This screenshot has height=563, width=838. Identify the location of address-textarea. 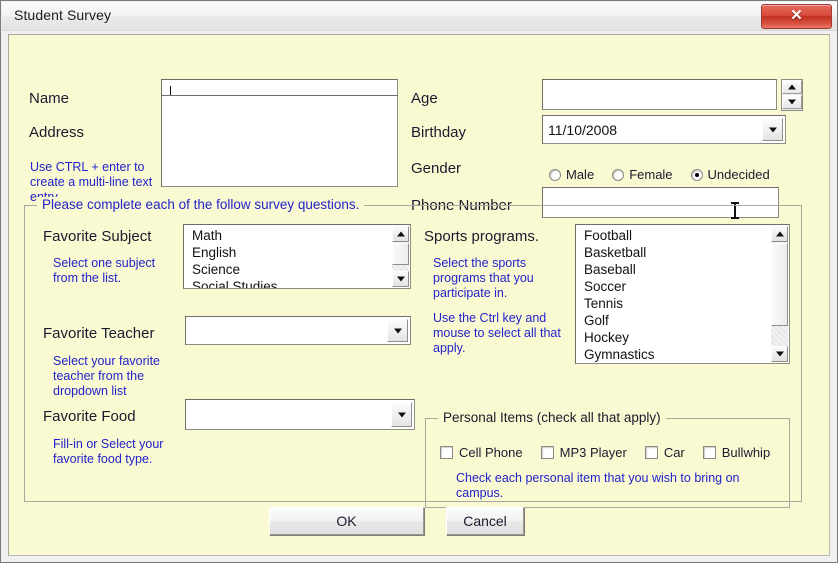
(279, 141).